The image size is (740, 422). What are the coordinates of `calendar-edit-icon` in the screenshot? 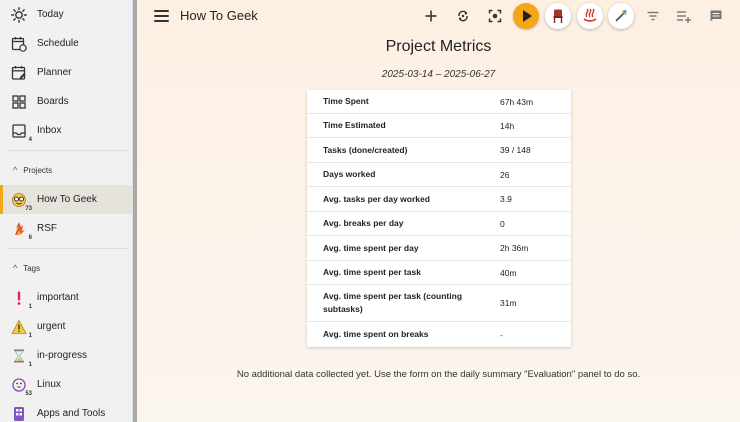 It's located at (19, 73).